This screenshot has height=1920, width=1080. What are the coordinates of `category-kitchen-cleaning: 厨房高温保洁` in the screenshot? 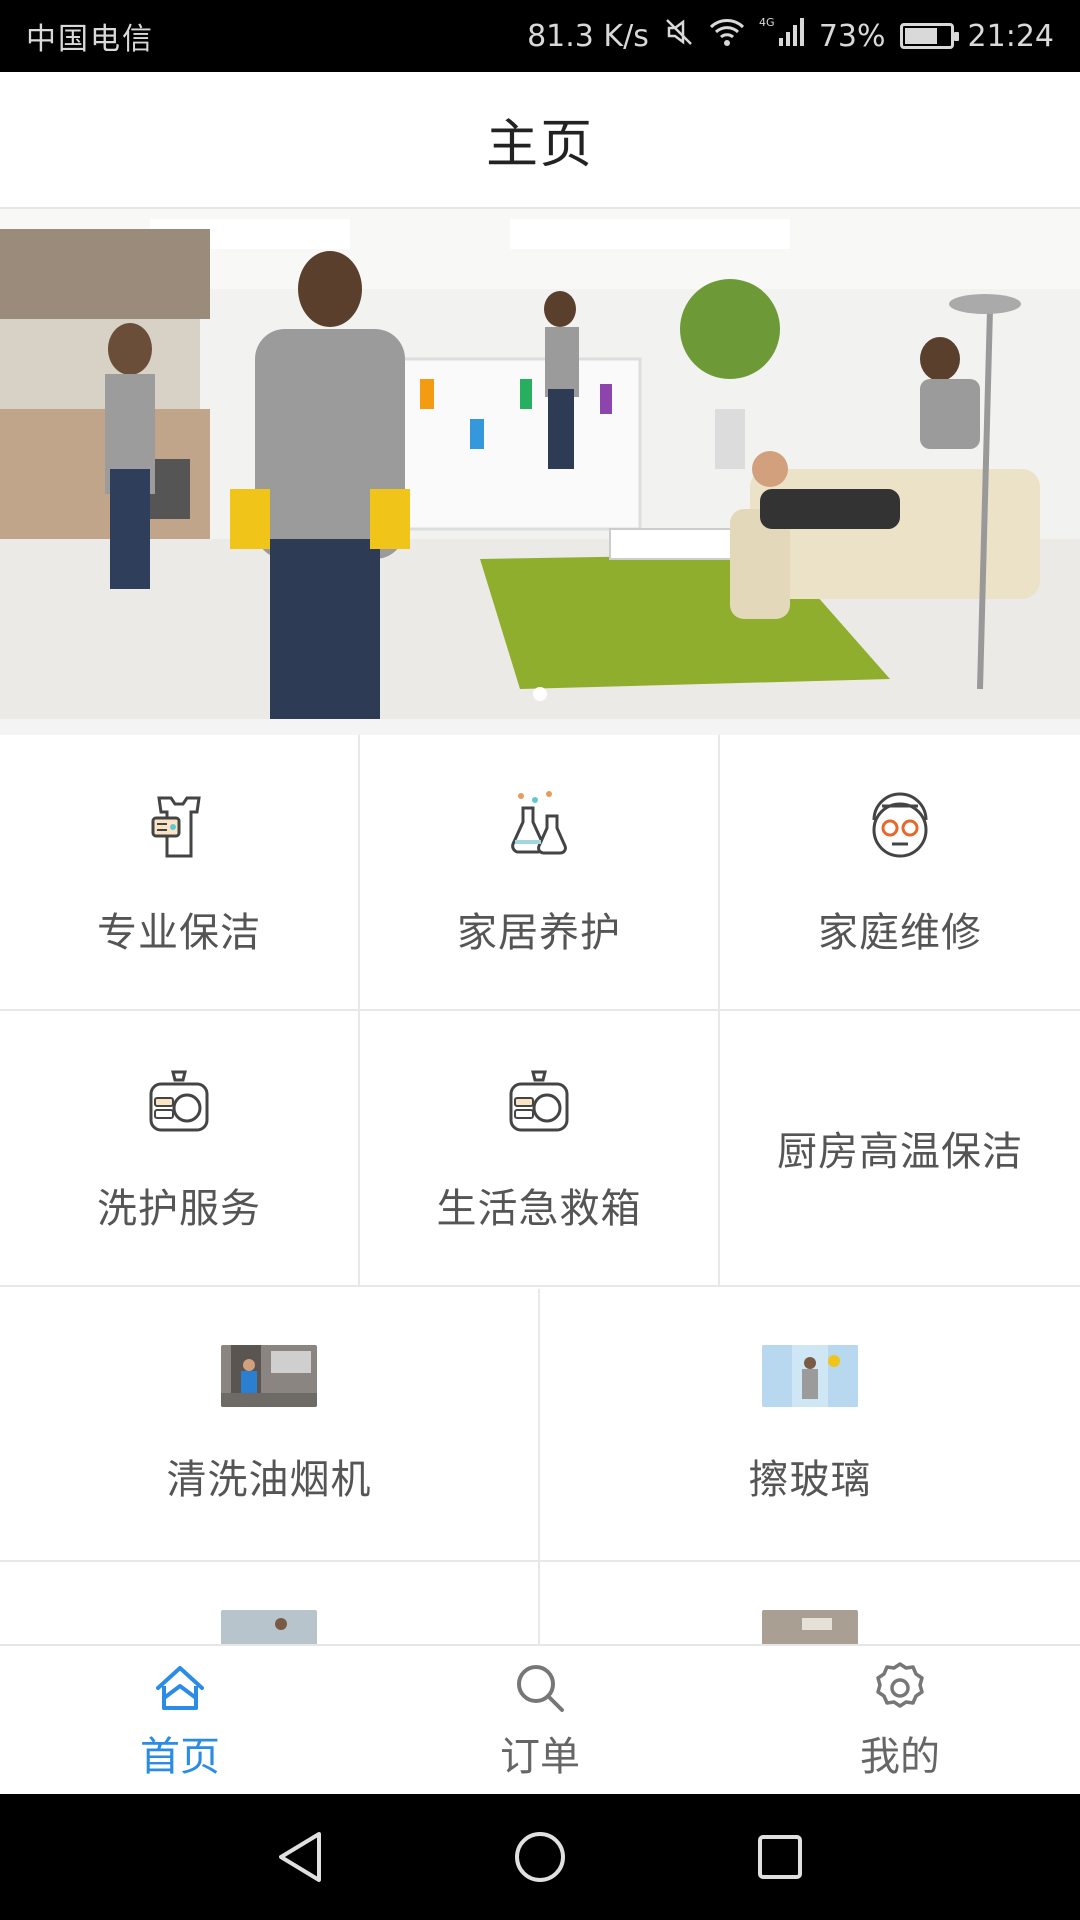 It's located at (900, 1149).